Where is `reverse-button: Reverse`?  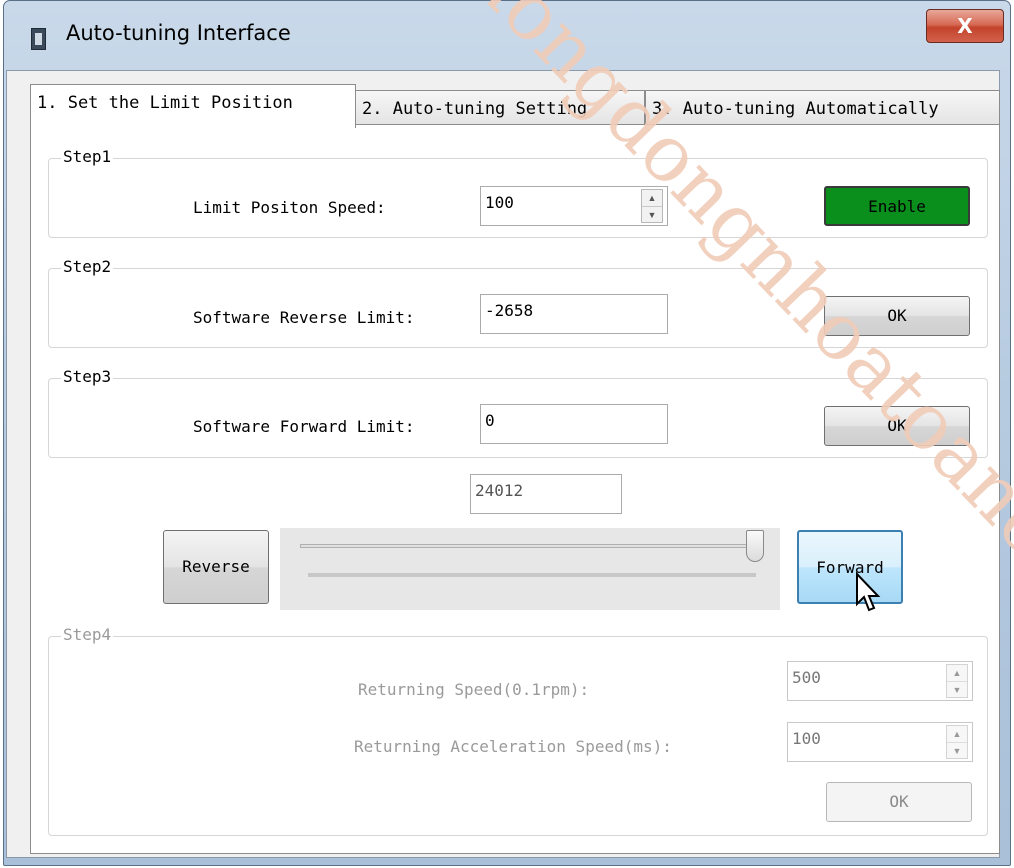 reverse-button: Reverse is located at coordinates (216, 567).